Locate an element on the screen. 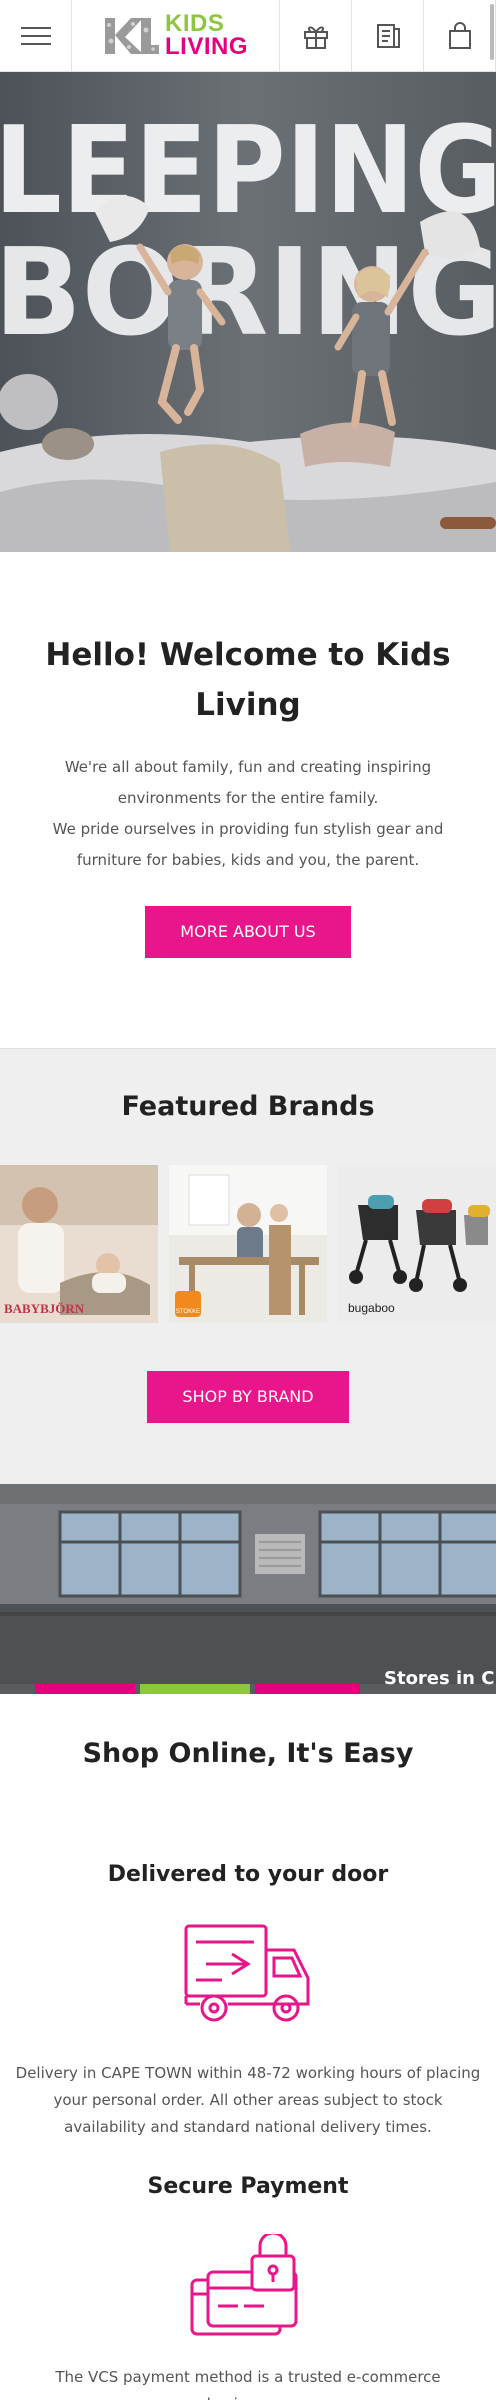 The image size is (496, 2400). brand-label-stokke: STOKKE is located at coordinates (188, 1312).